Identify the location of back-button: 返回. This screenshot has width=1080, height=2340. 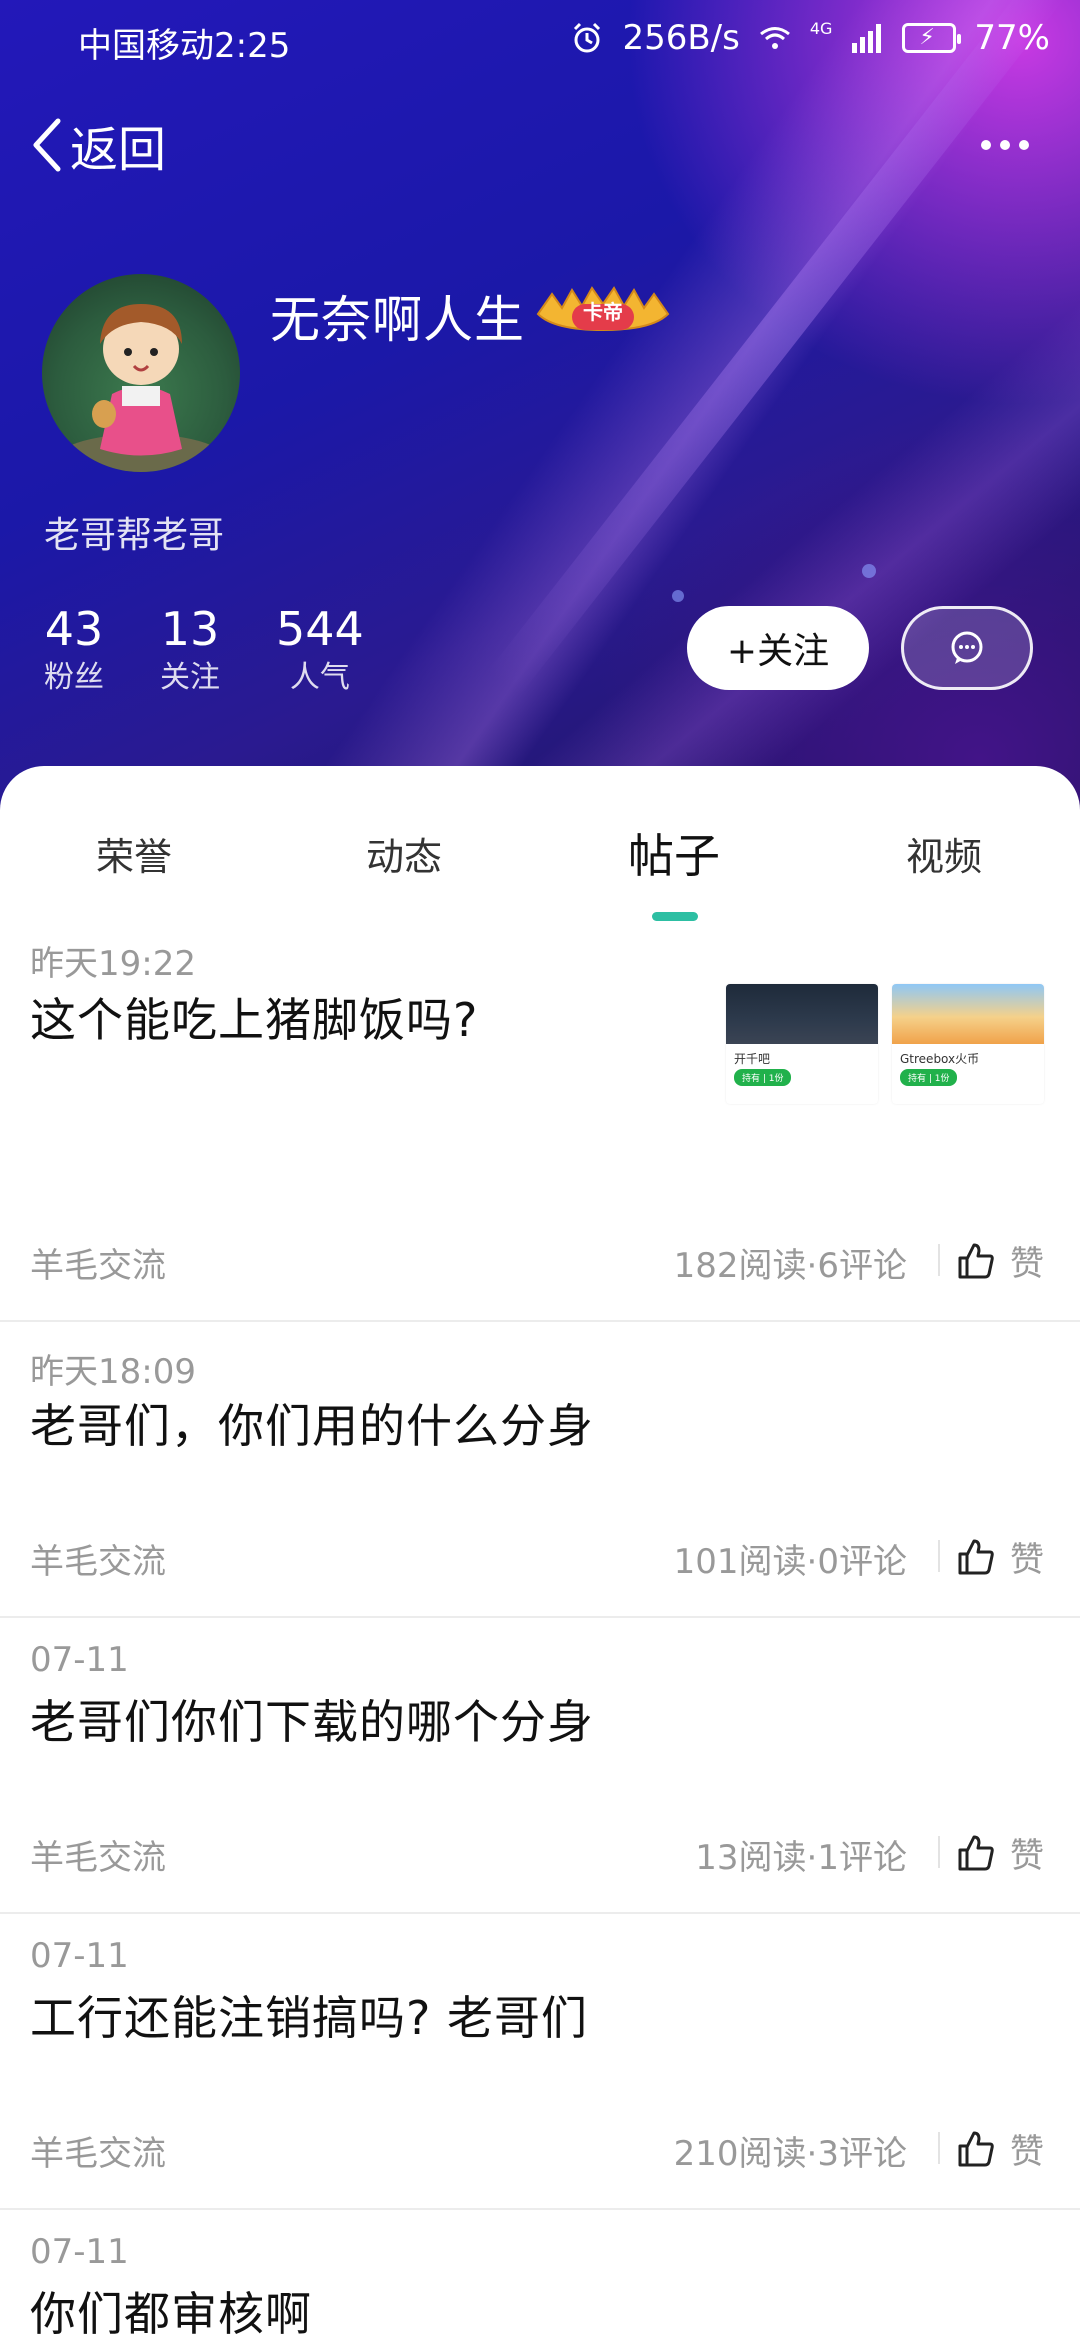
(97, 145).